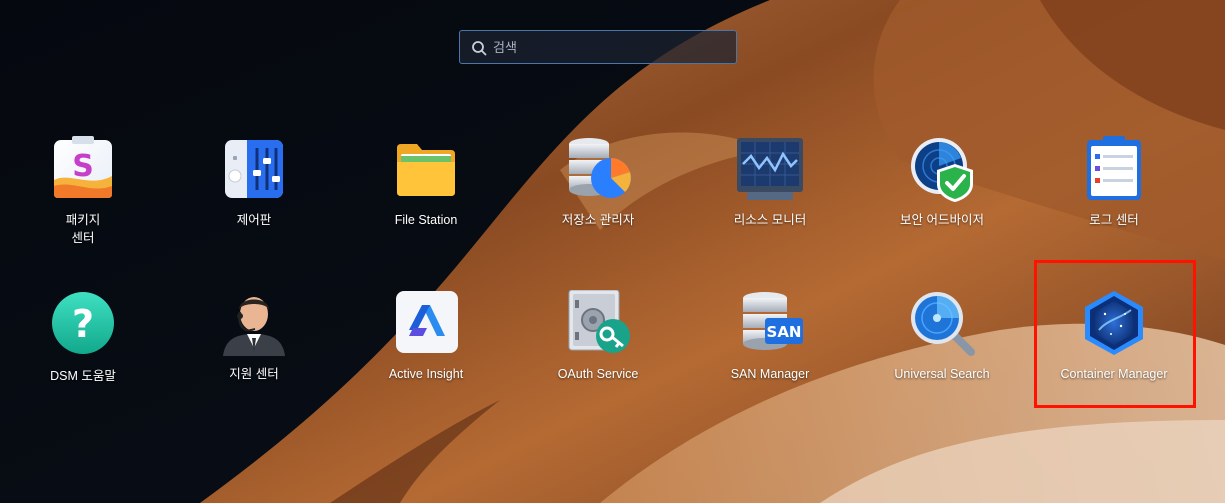 The width and height of the screenshot is (1225, 503). What do you see at coordinates (1114, 220) in the screenshot?
I see `app-label: 로그 센터` at bounding box center [1114, 220].